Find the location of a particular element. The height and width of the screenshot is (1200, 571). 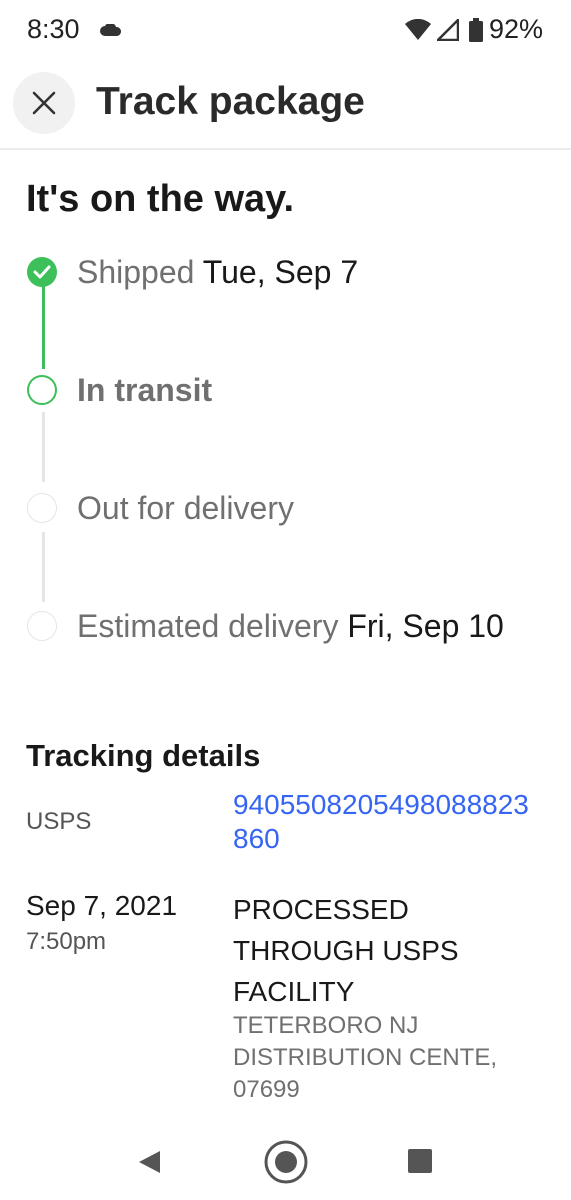

system-nav-bar is located at coordinates (285, 1162).